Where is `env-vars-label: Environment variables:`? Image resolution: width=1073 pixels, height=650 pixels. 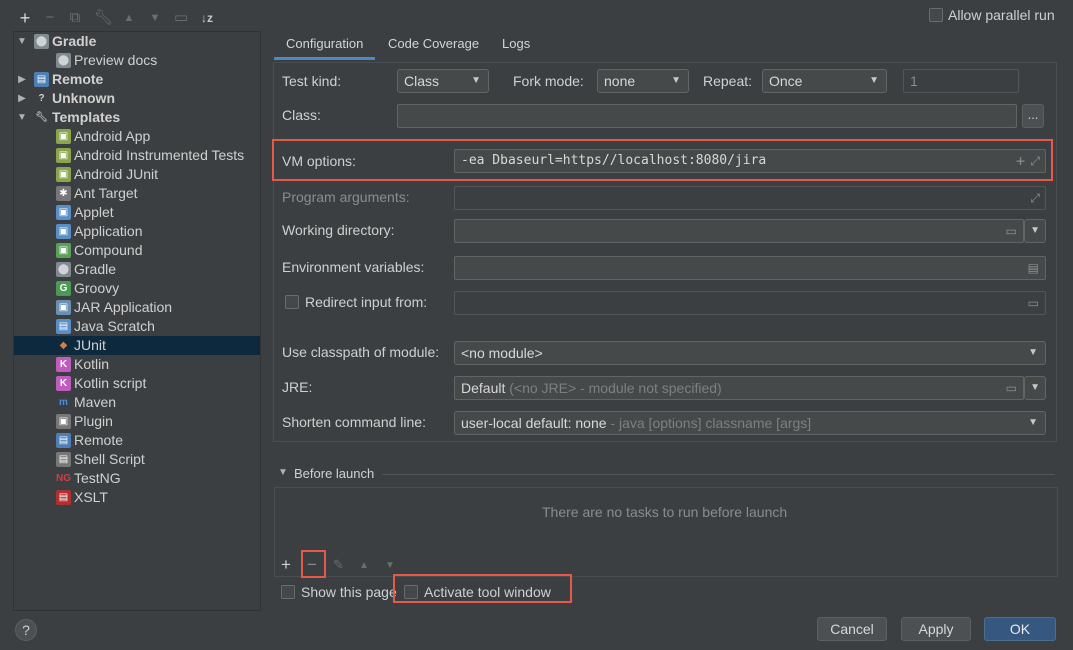
env-vars-label: Environment variables: is located at coordinates (353, 267).